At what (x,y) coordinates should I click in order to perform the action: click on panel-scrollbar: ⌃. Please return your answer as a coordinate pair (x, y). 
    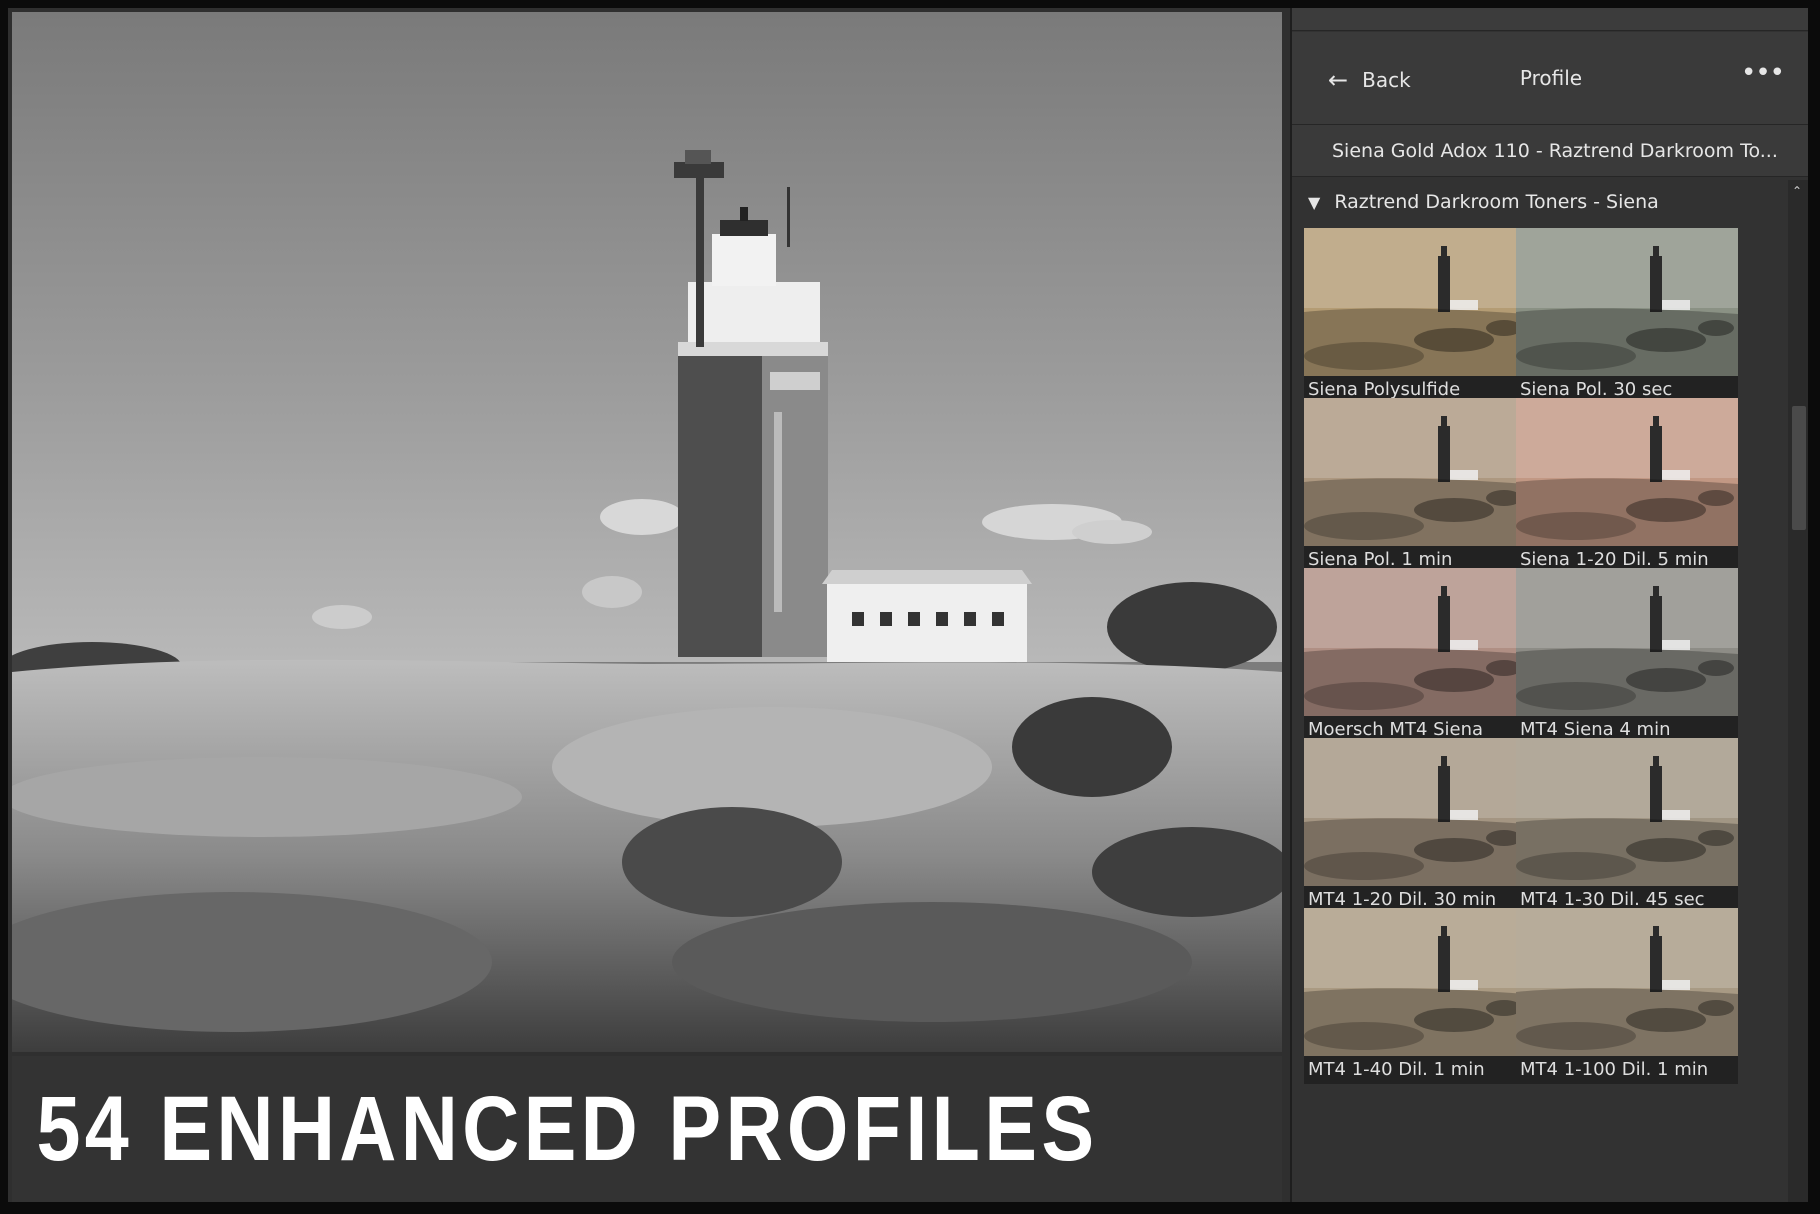
    Looking at the image, I should click on (1798, 691).